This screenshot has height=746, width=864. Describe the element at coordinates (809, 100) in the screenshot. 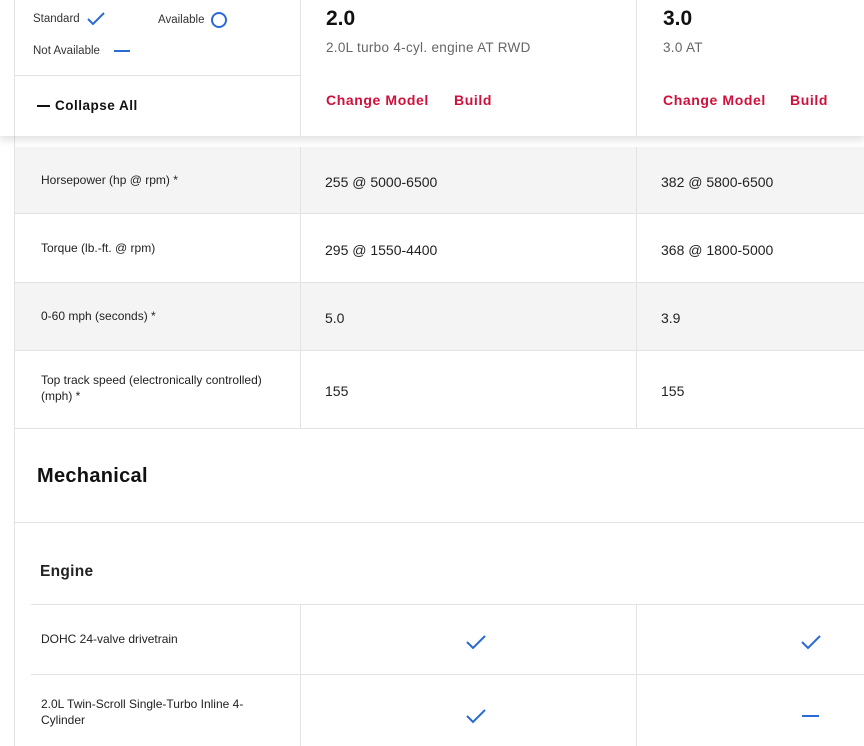

I see `build-button-2: Build` at that location.